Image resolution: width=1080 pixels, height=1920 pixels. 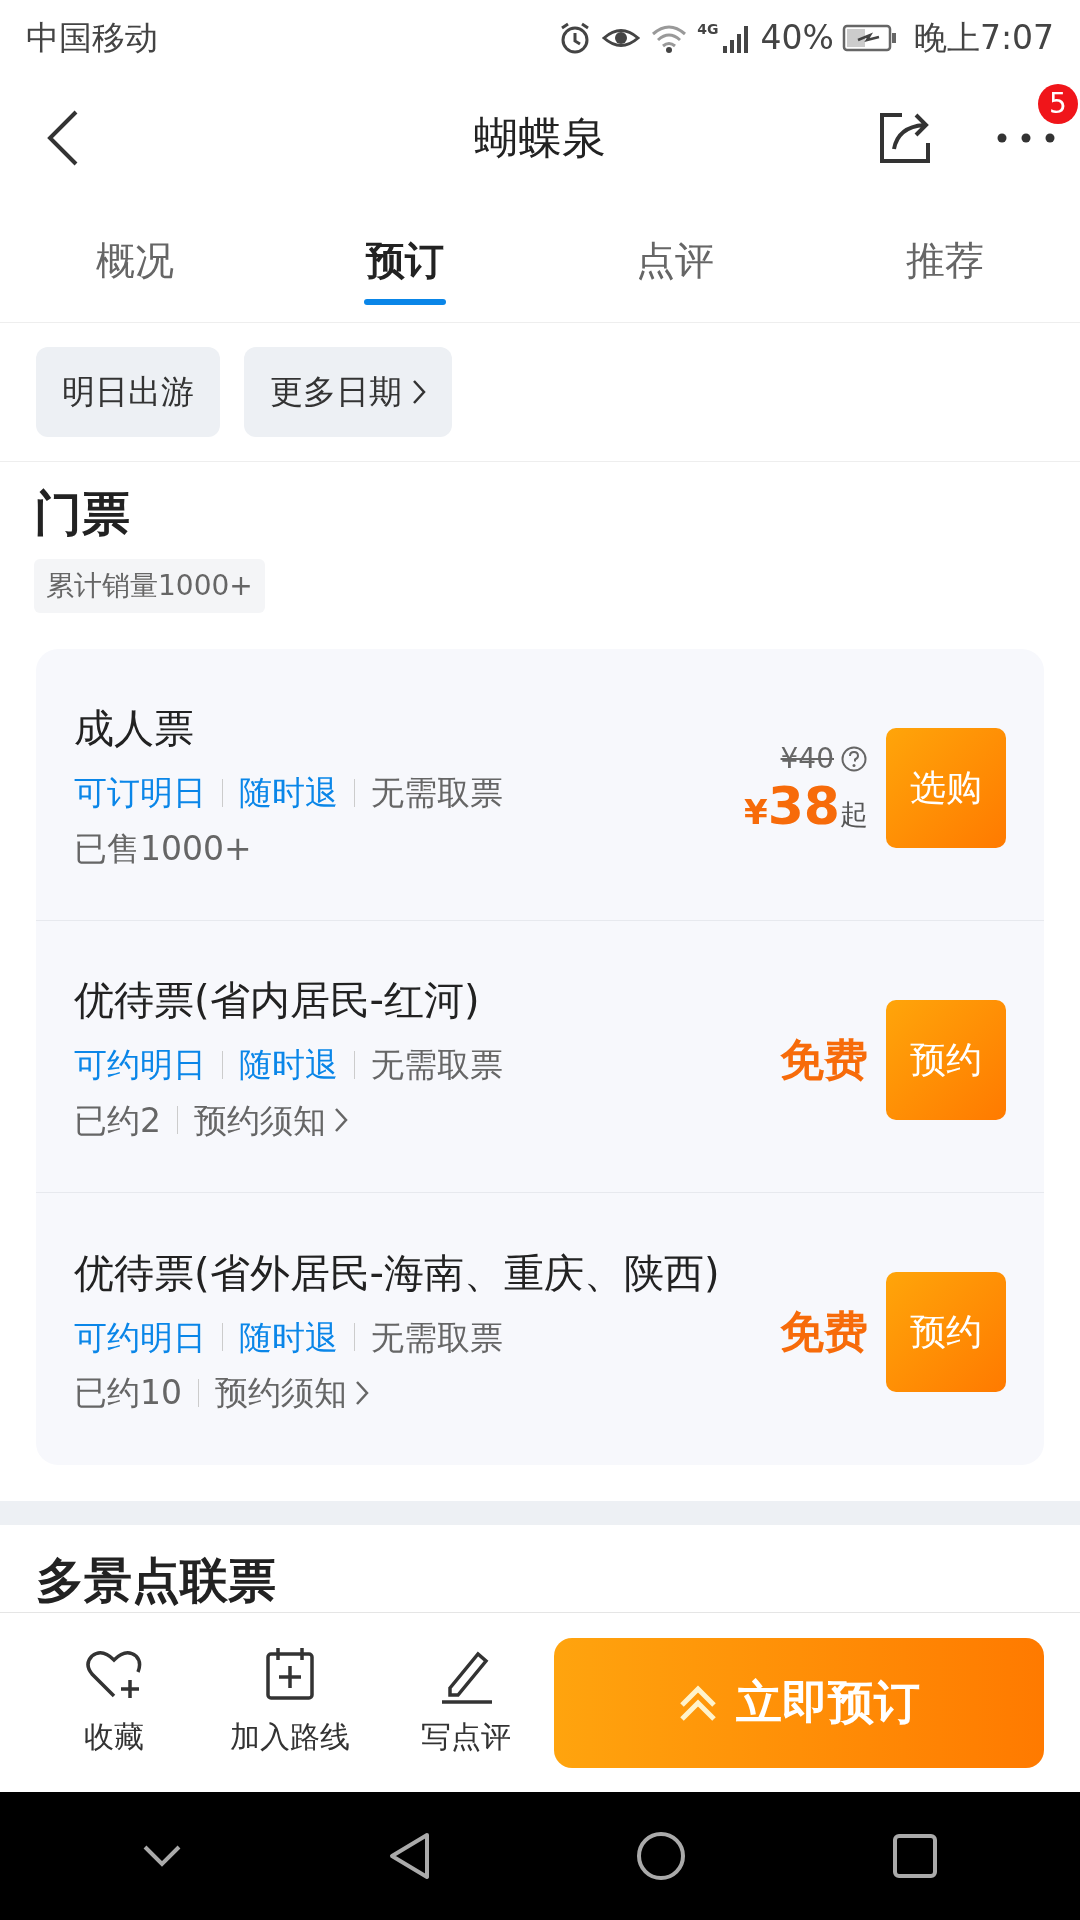 What do you see at coordinates (290, 1702) in the screenshot?
I see `toolbar-button: 加入路线` at bounding box center [290, 1702].